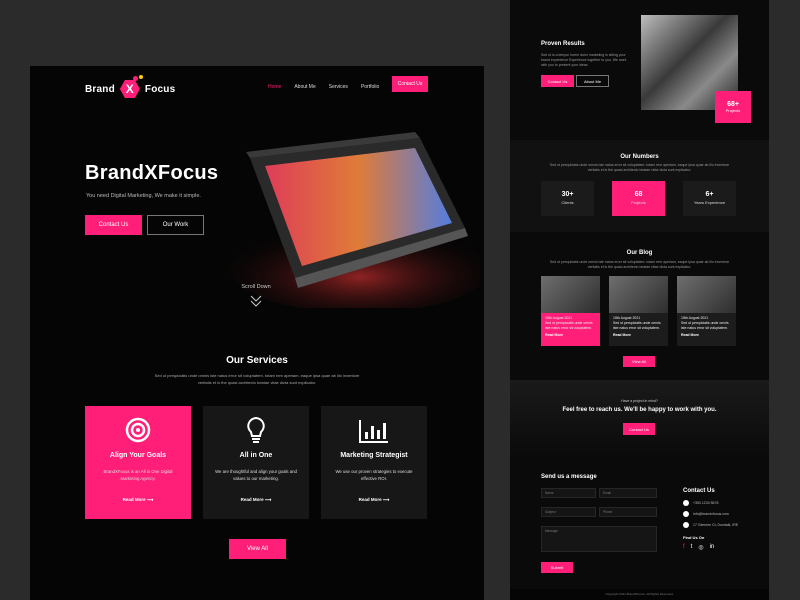 The image size is (800, 600). I want to click on nav-about: About Me, so click(304, 87).